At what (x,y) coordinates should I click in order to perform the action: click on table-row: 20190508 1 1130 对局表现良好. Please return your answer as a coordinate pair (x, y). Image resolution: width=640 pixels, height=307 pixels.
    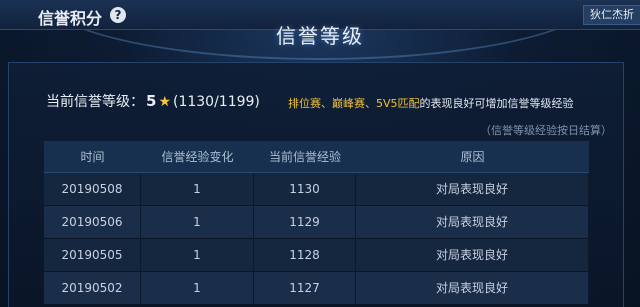
    Looking at the image, I should click on (316, 189).